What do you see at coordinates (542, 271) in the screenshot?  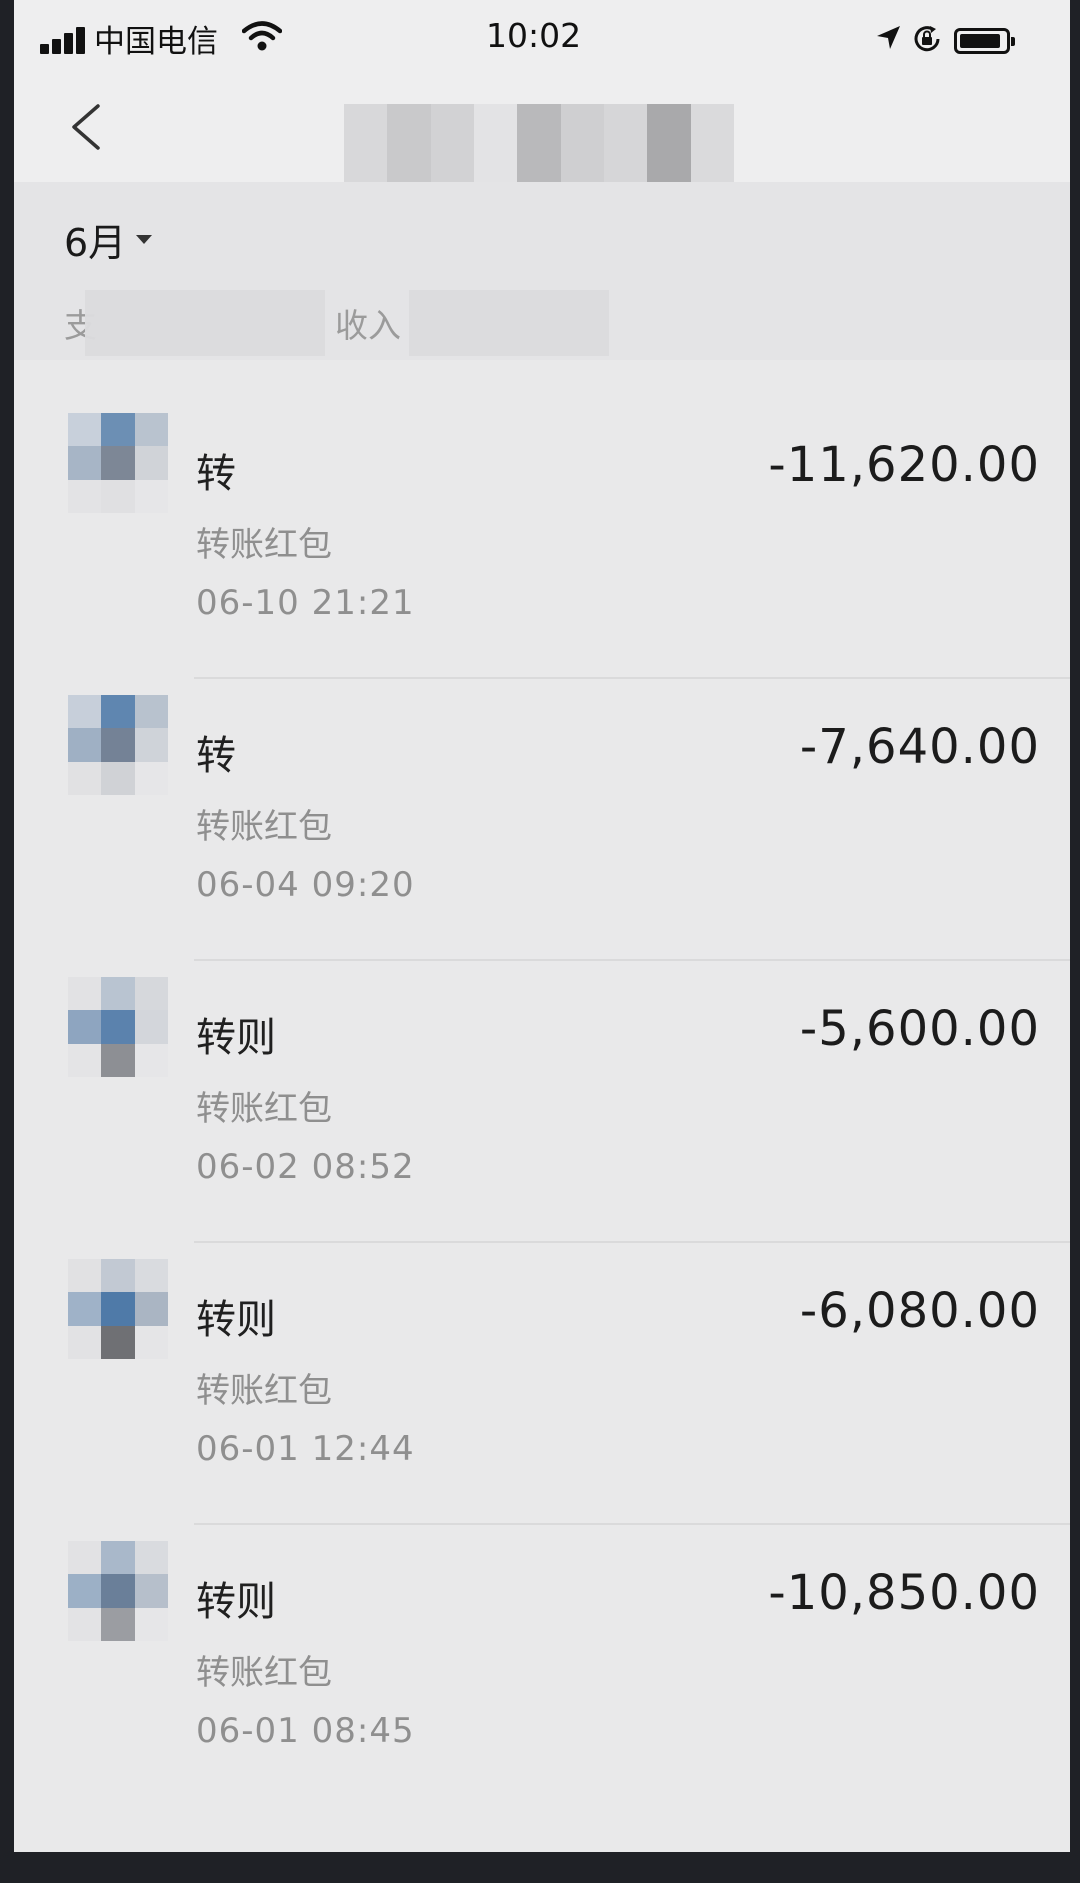 I see `month-summary-header: 6月 支 收入` at bounding box center [542, 271].